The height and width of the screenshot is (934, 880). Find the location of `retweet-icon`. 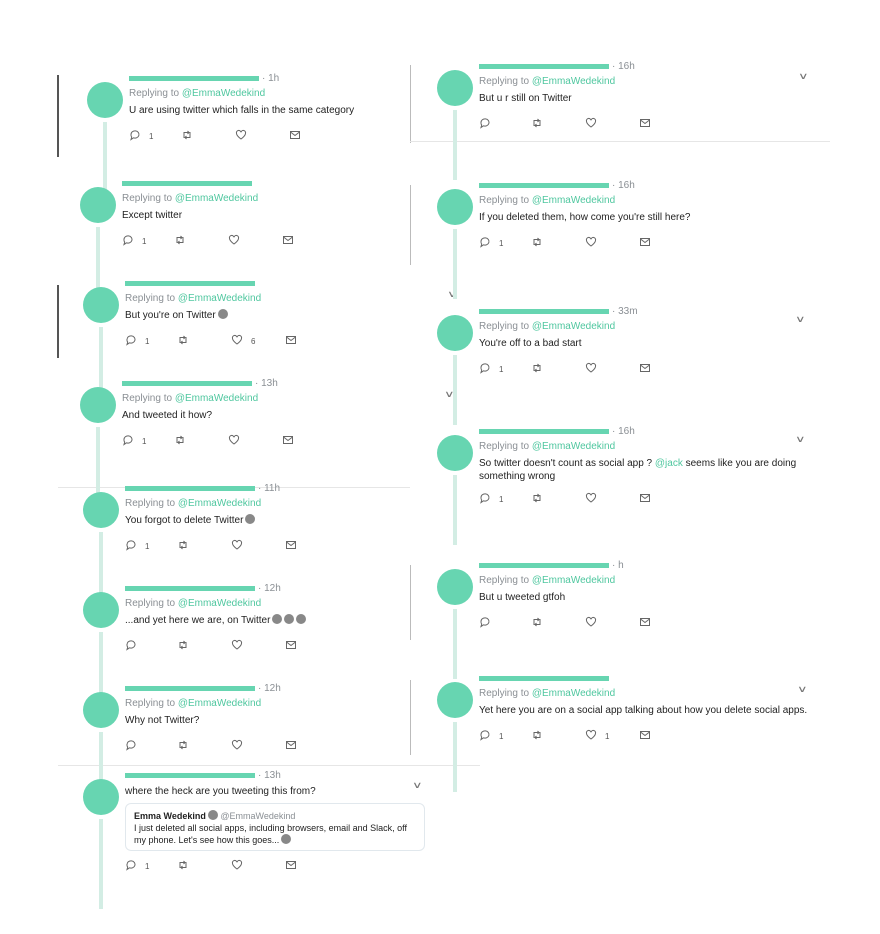

retweet-icon is located at coordinates (191, 136).